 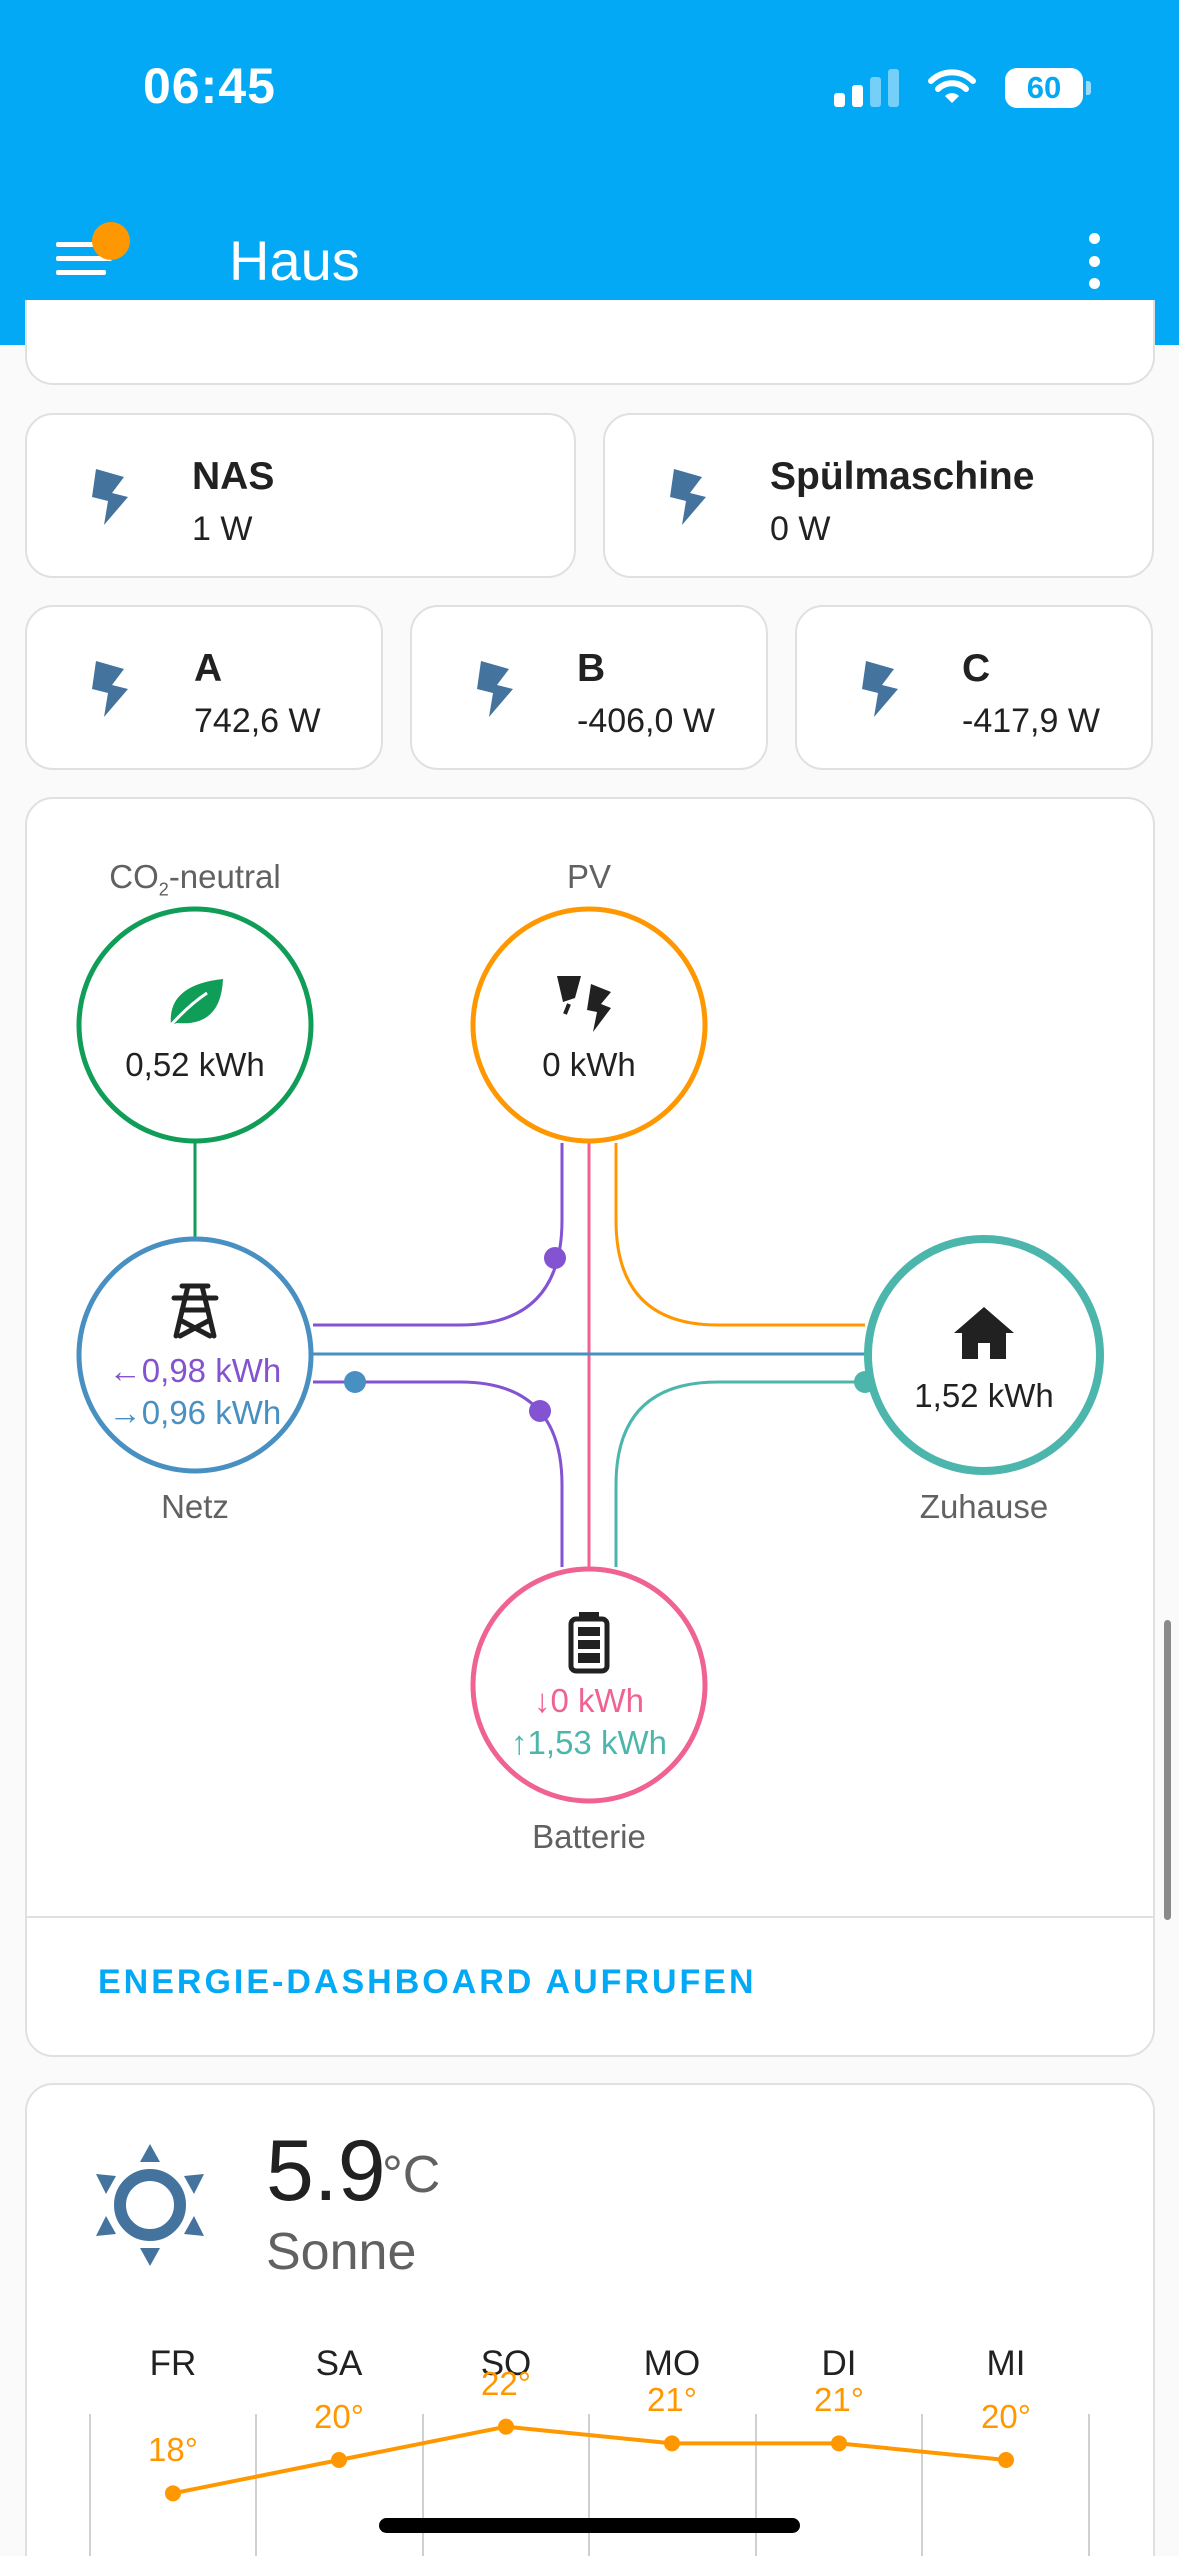 I want to click on weather-condition: Sonne, so click(x=341, y=2252).